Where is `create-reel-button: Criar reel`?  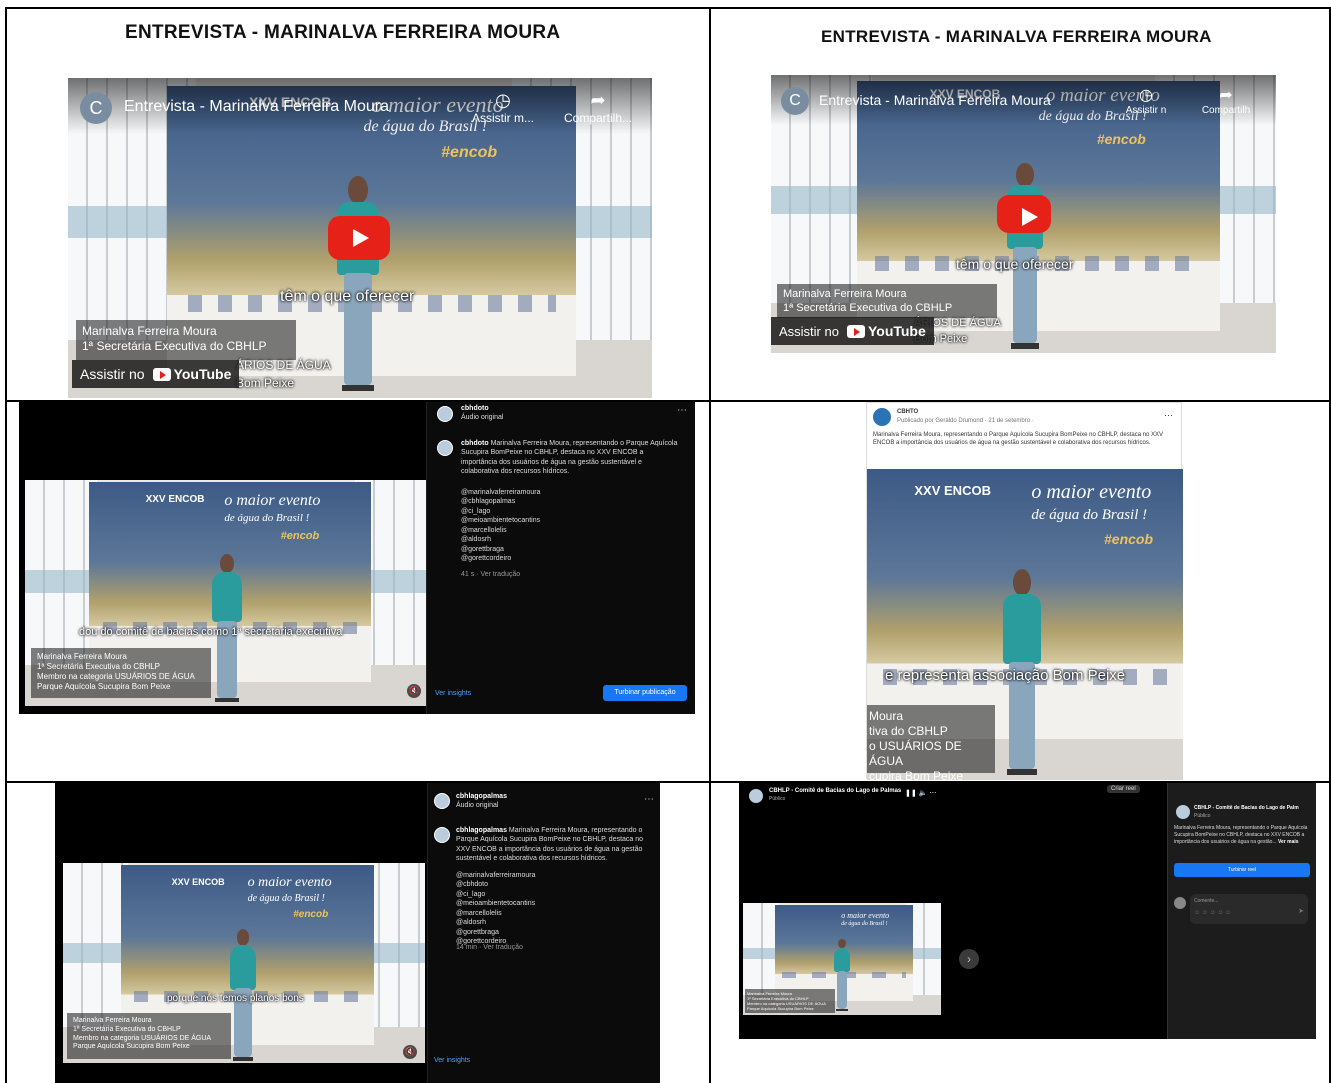
create-reel-button: Criar reel is located at coordinates (1123, 789).